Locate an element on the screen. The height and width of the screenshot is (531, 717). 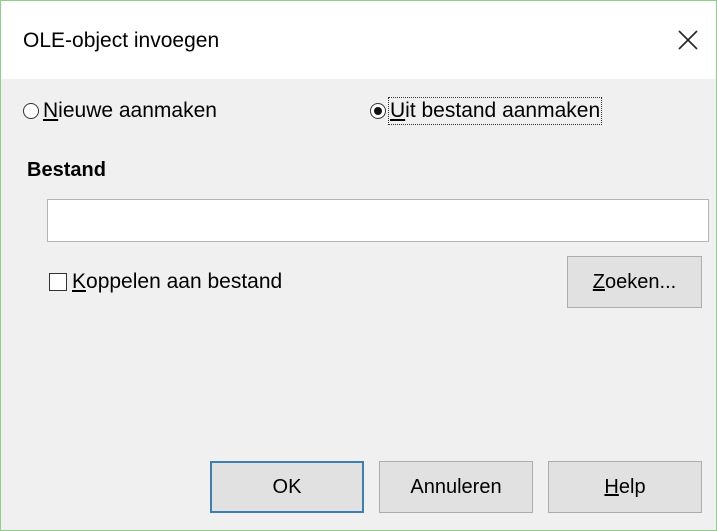
link-mnemonic: K is located at coordinates (79, 281).